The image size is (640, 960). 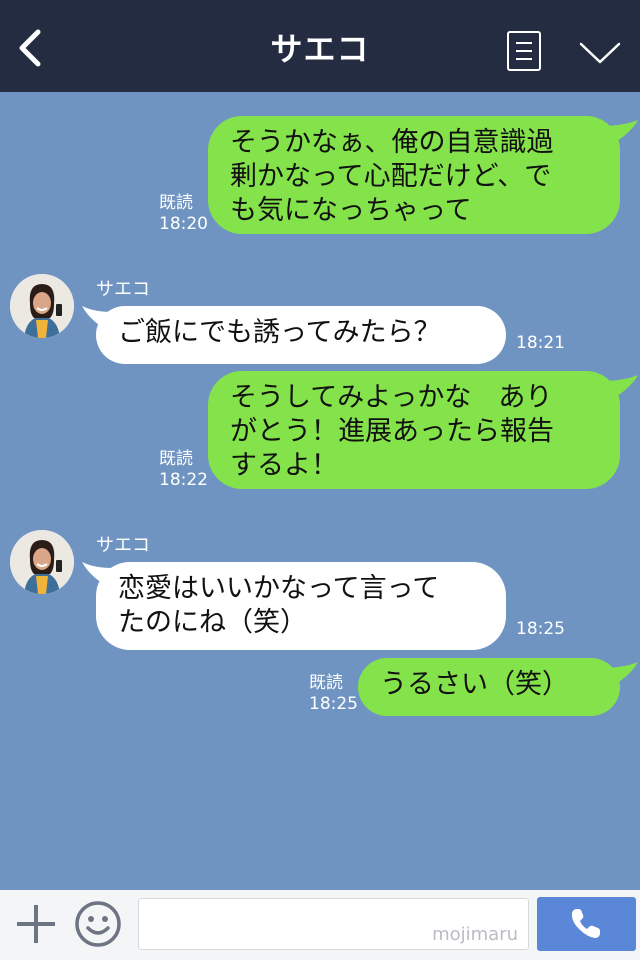 What do you see at coordinates (392, 431) in the screenshot?
I see `message-line: がとう！進展あったら報告` at bounding box center [392, 431].